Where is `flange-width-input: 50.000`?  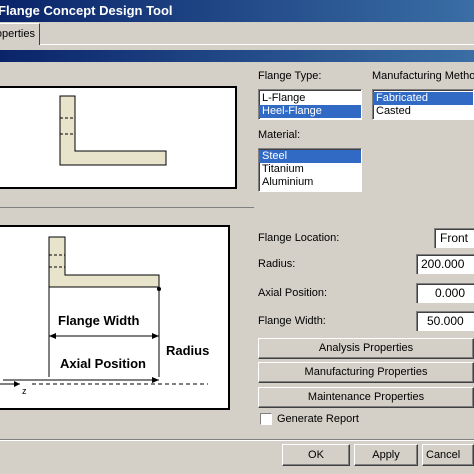 flange-width-input: 50.000 is located at coordinates (445, 321).